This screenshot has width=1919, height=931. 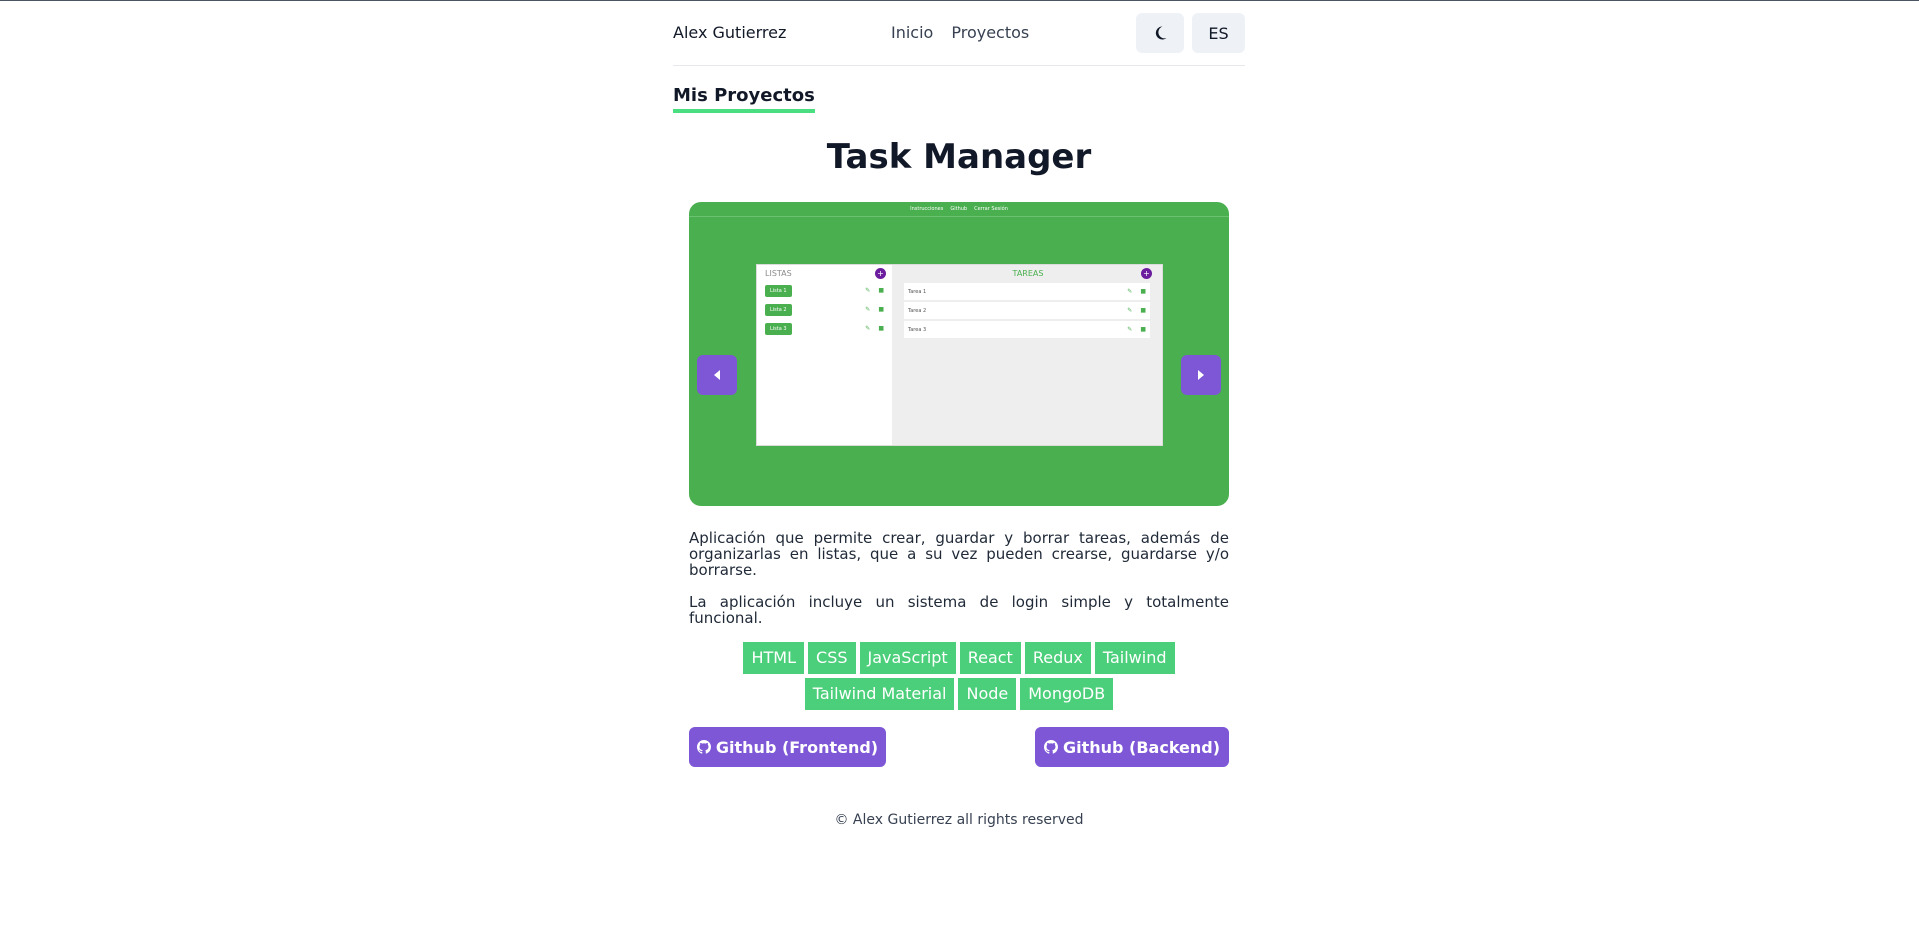 I want to click on caret-left-icon, so click(x=717, y=375).